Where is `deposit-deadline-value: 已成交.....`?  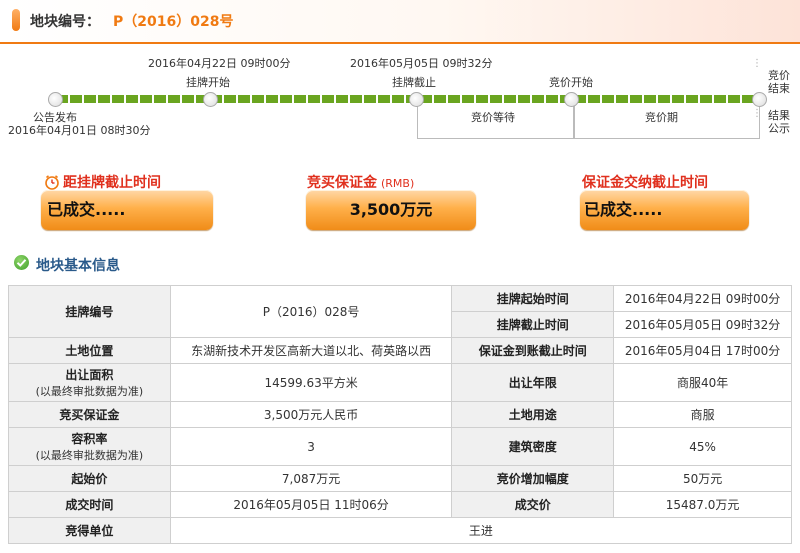 deposit-deadline-value: 已成交..... is located at coordinates (623, 209).